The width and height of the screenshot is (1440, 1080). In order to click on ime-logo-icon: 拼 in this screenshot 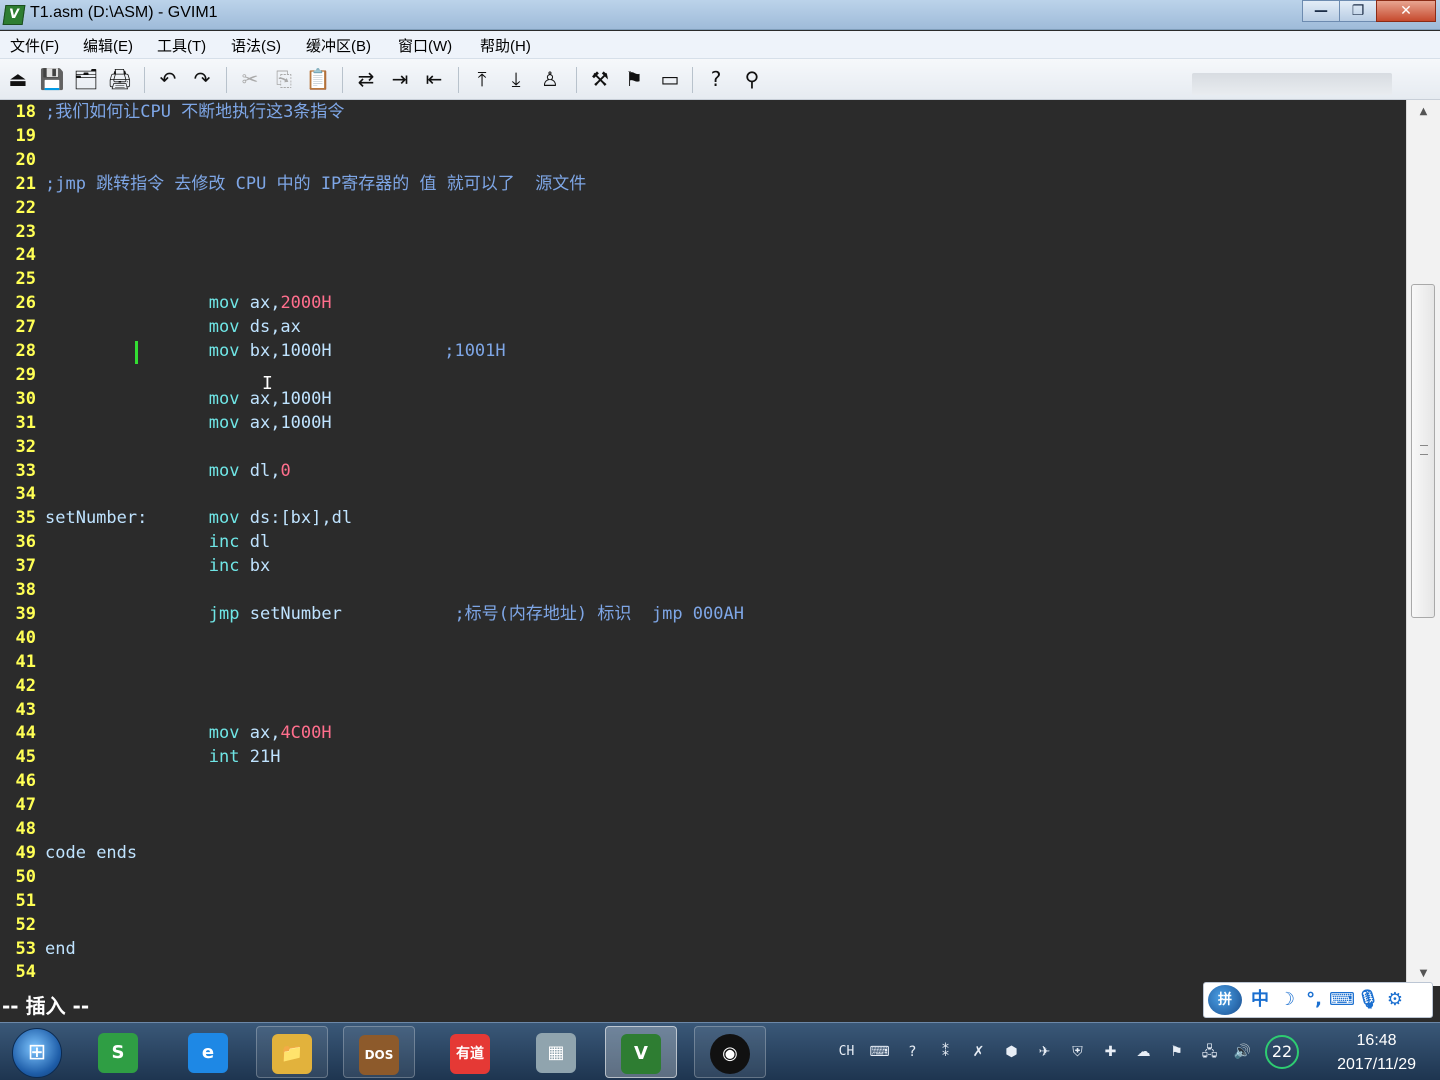, I will do `click(1225, 1000)`.